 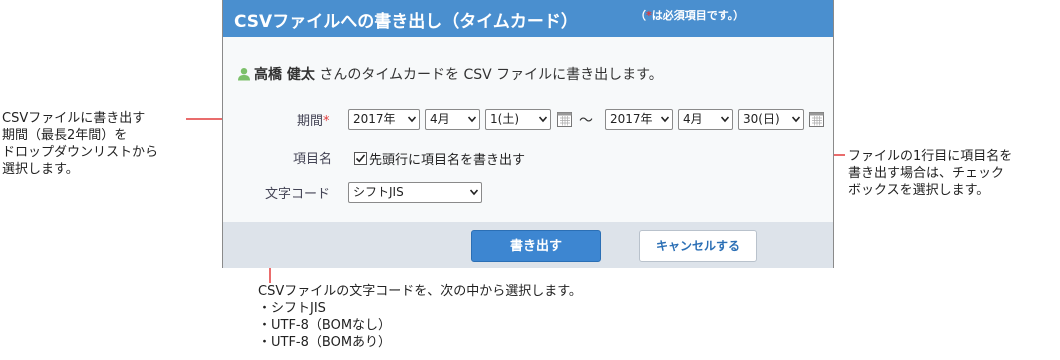 I want to click on dialog-title: CSVファイルへの書き出し（タイムカード）, so click(x=406, y=22).